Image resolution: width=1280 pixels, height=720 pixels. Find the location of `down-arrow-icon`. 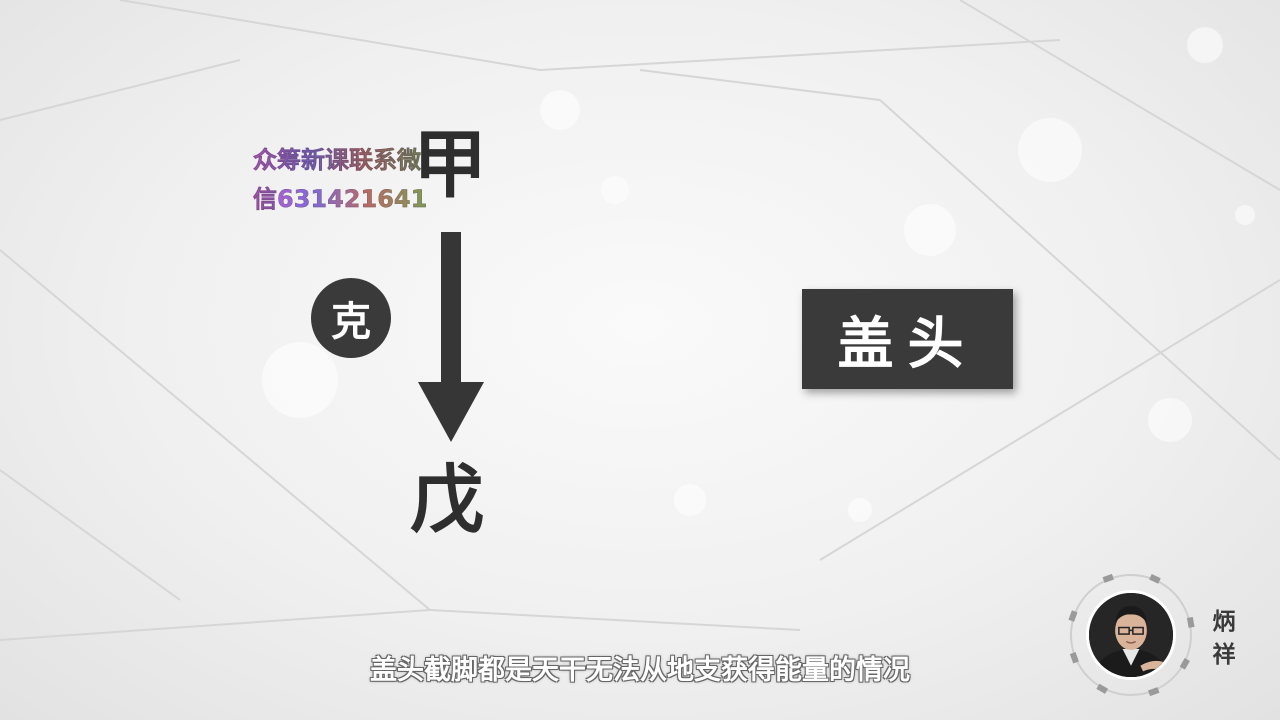

down-arrow-icon is located at coordinates (451, 337).